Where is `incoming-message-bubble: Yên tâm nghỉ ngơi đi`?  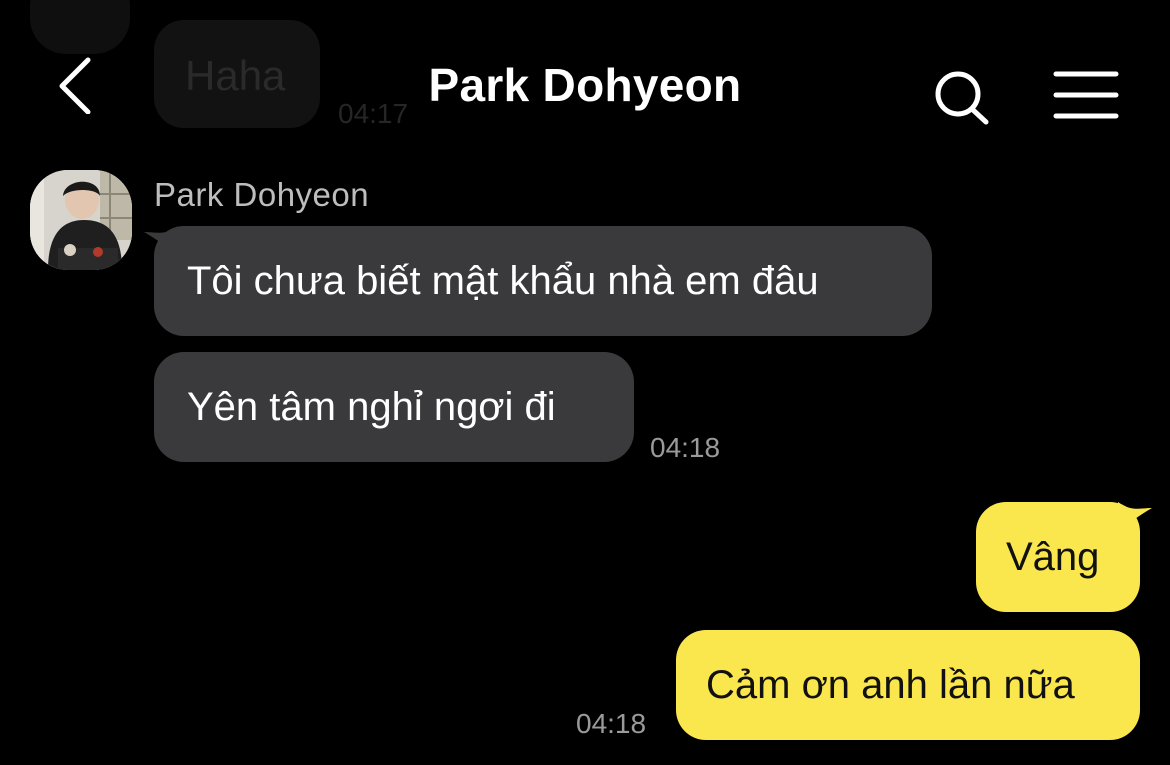
incoming-message-bubble: Yên tâm nghỉ ngơi đi is located at coordinates (394, 407).